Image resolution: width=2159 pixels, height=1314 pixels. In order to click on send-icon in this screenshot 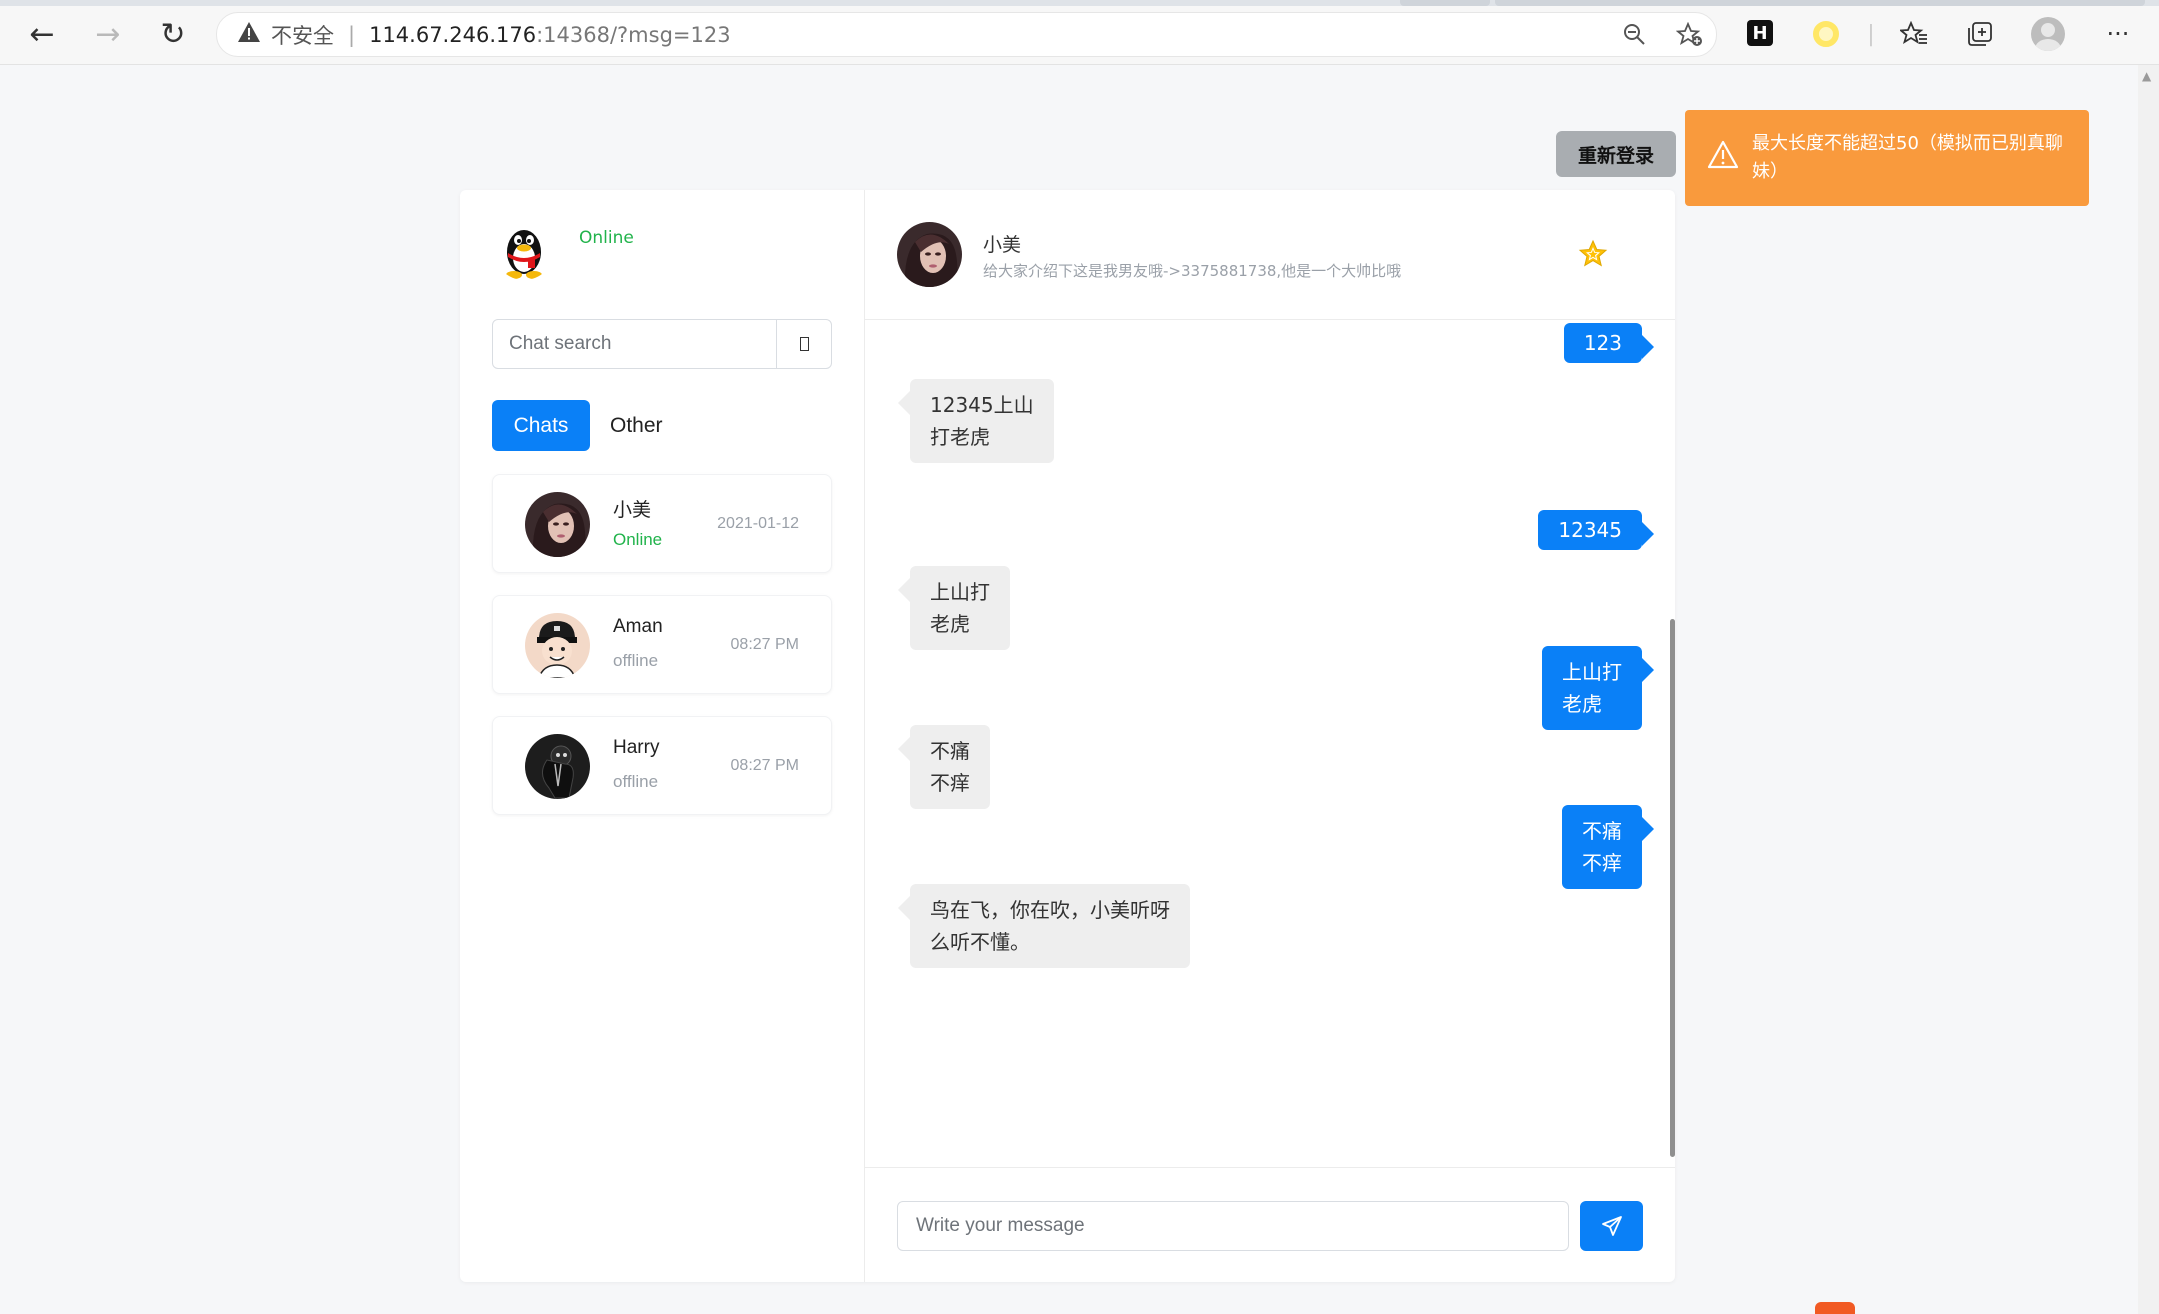, I will do `click(1611, 1226)`.